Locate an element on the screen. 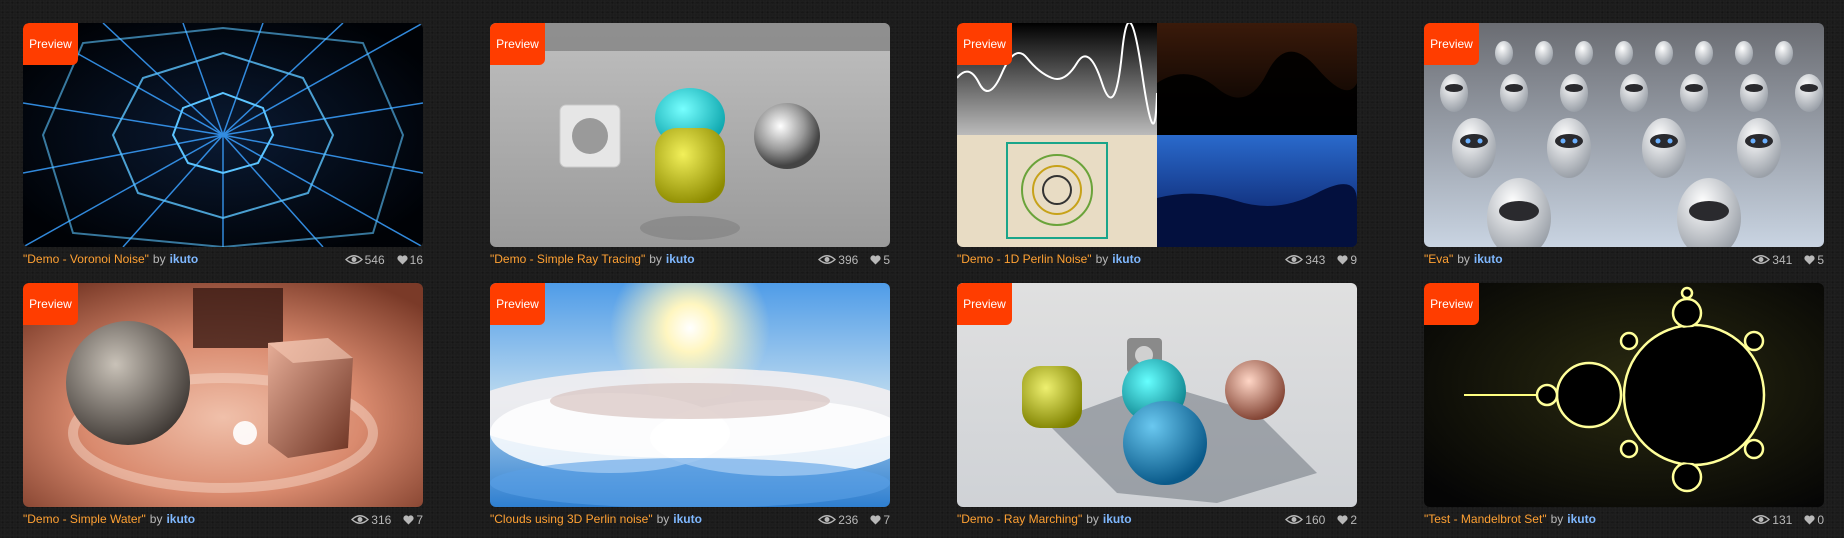 This screenshot has width=1844, height=538. clouds-preview-image is located at coordinates (690, 395).